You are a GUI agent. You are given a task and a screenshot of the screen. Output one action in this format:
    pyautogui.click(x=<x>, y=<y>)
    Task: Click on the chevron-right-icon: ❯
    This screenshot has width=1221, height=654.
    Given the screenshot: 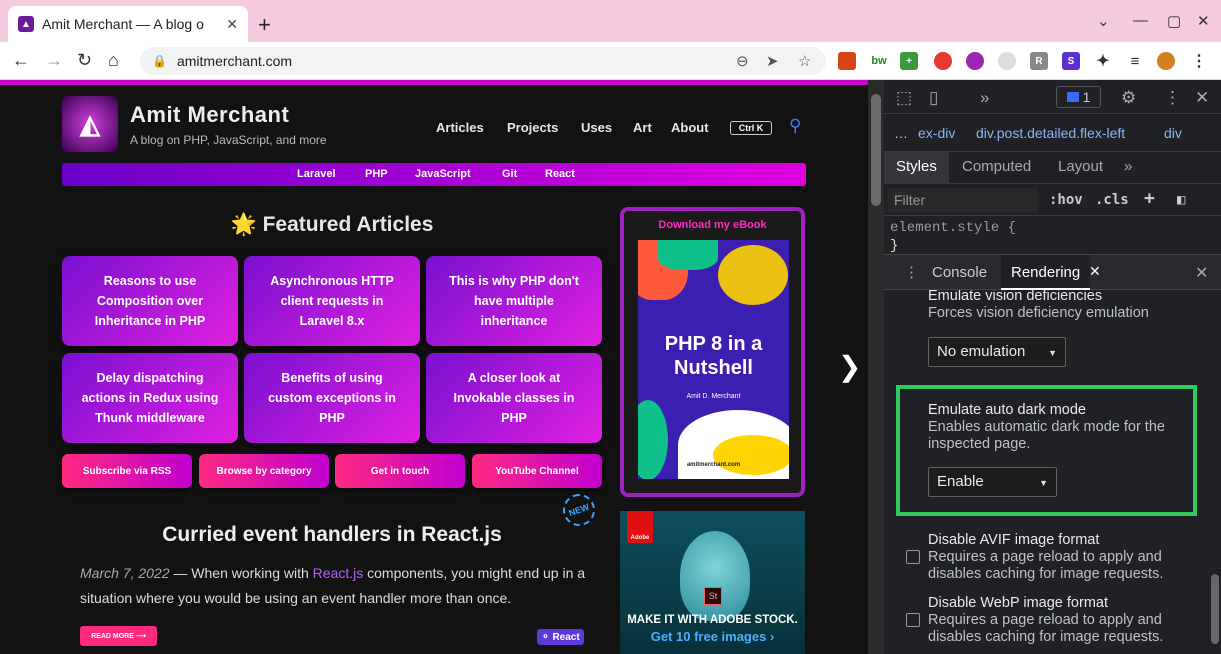 What is the action you would take?
    pyautogui.click(x=849, y=366)
    